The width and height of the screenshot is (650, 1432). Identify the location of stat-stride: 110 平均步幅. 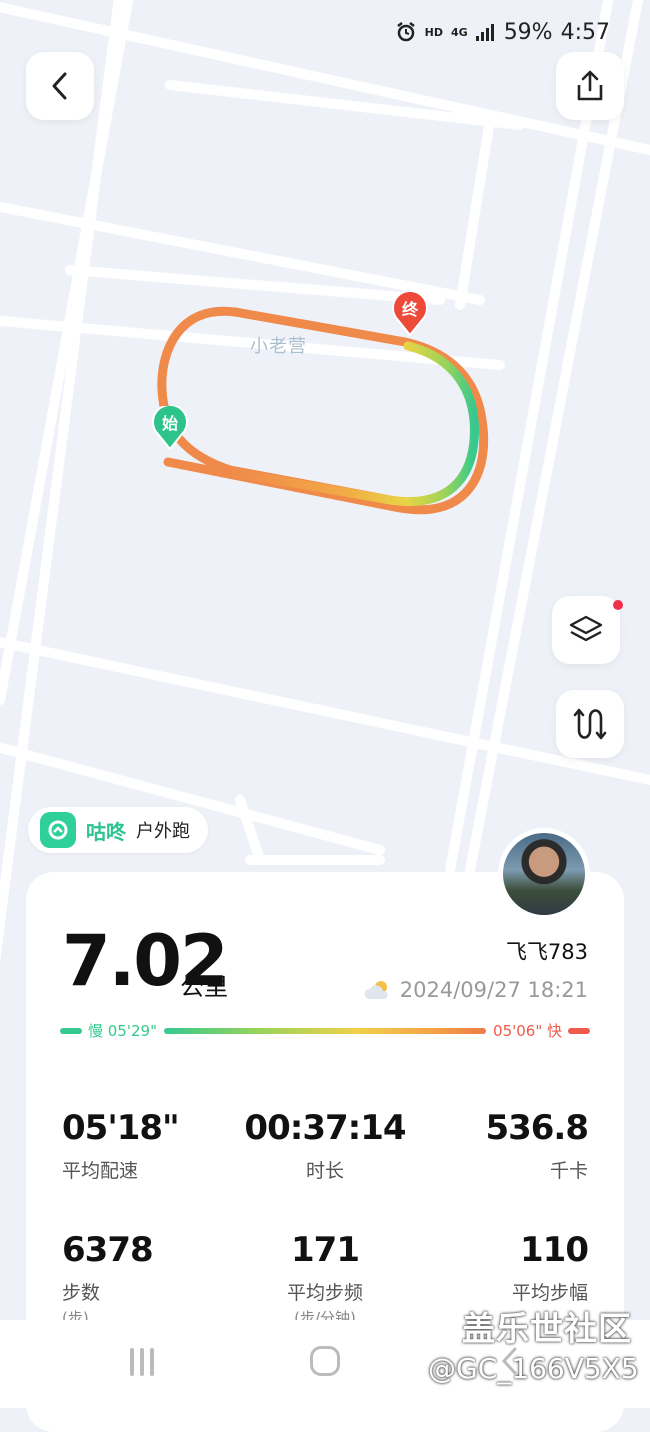
(493, 1267).